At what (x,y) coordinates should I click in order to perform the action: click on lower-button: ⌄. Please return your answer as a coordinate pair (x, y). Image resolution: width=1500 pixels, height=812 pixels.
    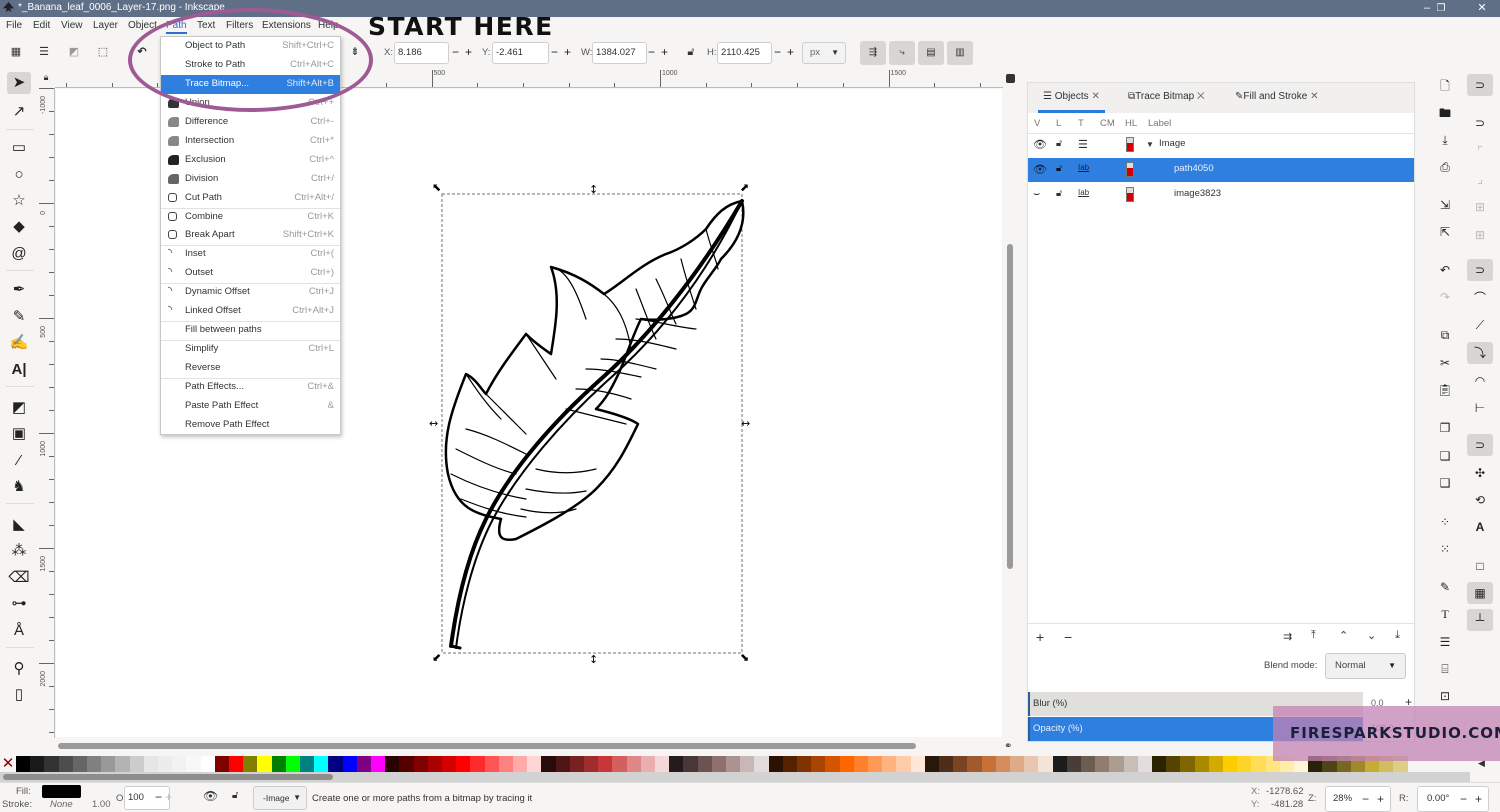
    Looking at the image, I should click on (1371, 635).